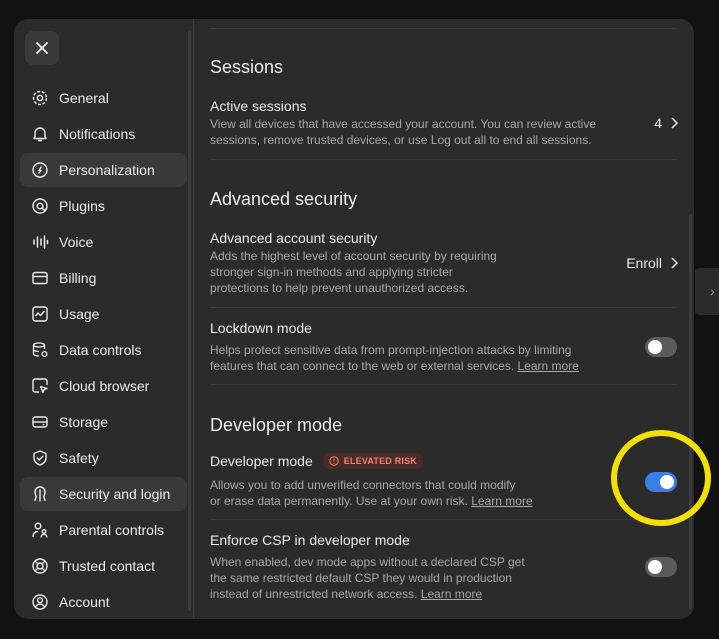 Image resolution: width=719 pixels, height=639 pixels. What do you see at coordinates (78, 278) in the screenshot?
I see `sidebar-item-label: Billing` at bounding box center [78, 278].